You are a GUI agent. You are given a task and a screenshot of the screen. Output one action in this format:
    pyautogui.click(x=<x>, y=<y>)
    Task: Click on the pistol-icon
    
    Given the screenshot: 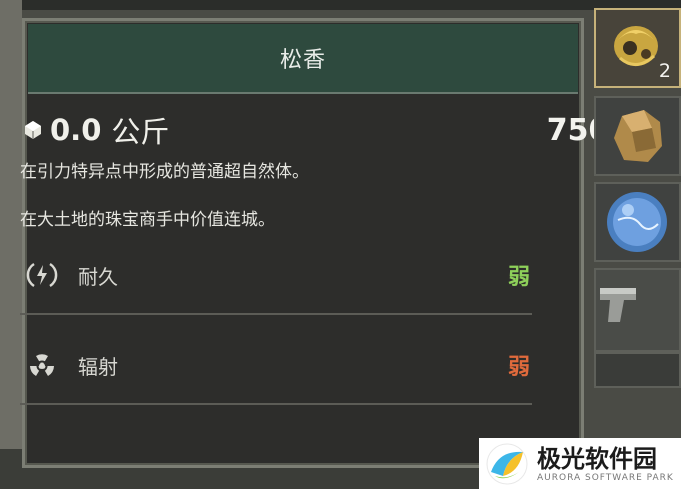 What is the action you would take?
    pyautogui.click(x=618, y=305)
    